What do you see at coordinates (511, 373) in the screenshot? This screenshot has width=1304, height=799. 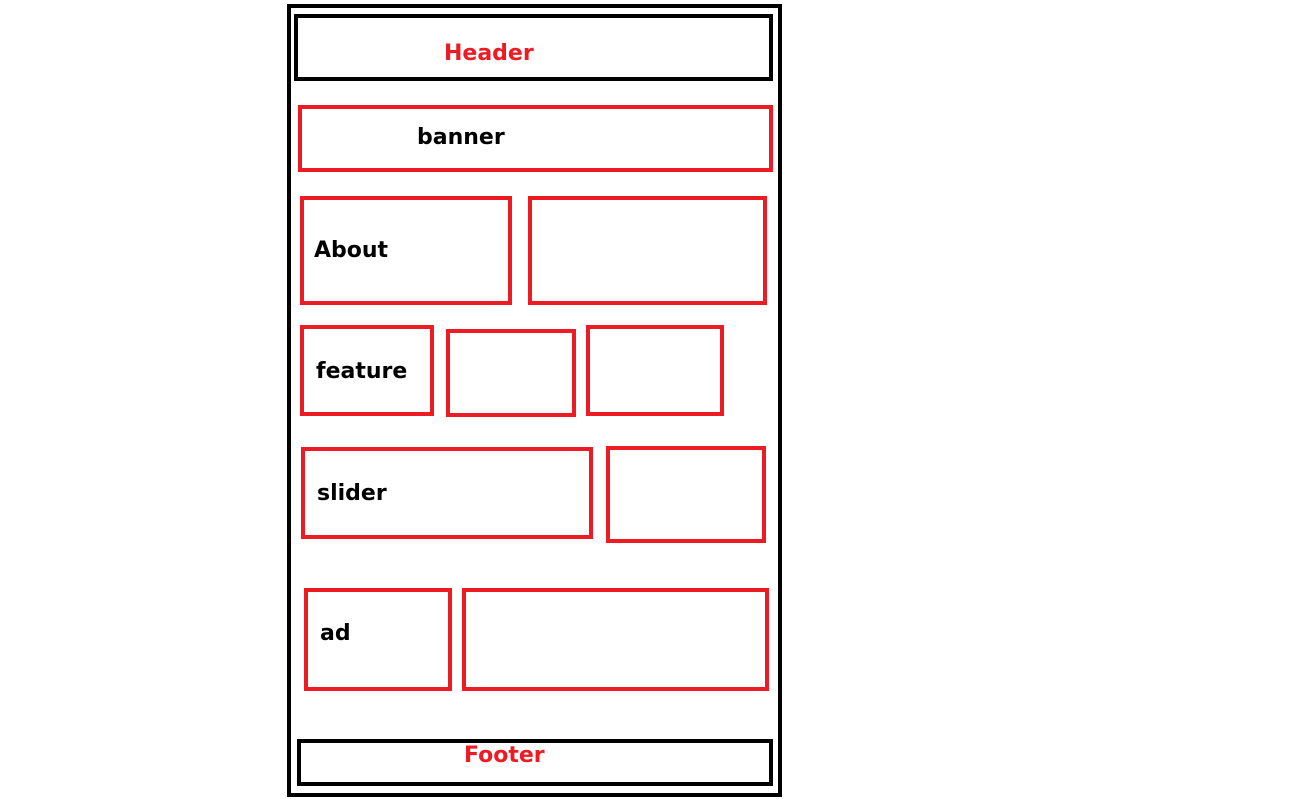 I see `feature-second-box` at bounding box center [511, 373].